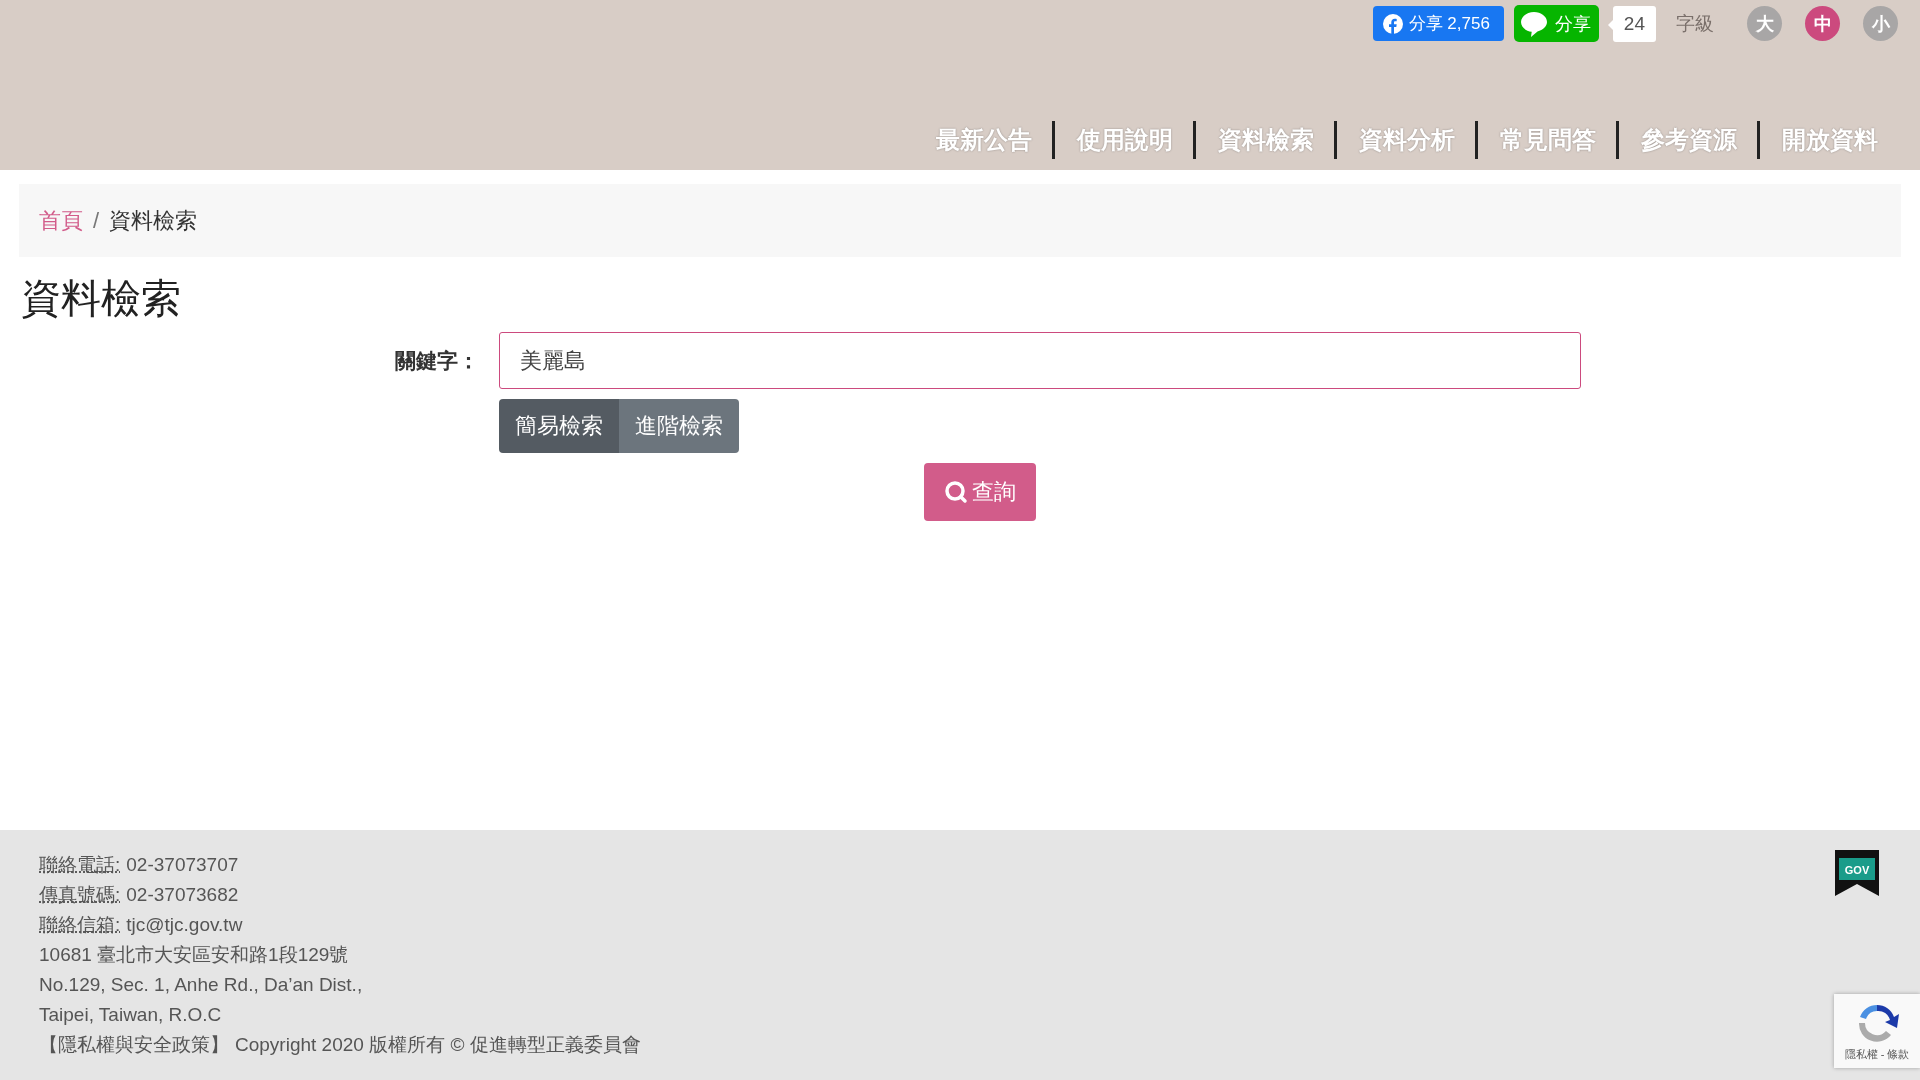 The width and height of the screenshot is (1920, 1080). Describe the element at coordinates (80, 925) in the screenshot. I see `contact-label: 聯絡信箱:` at that location.